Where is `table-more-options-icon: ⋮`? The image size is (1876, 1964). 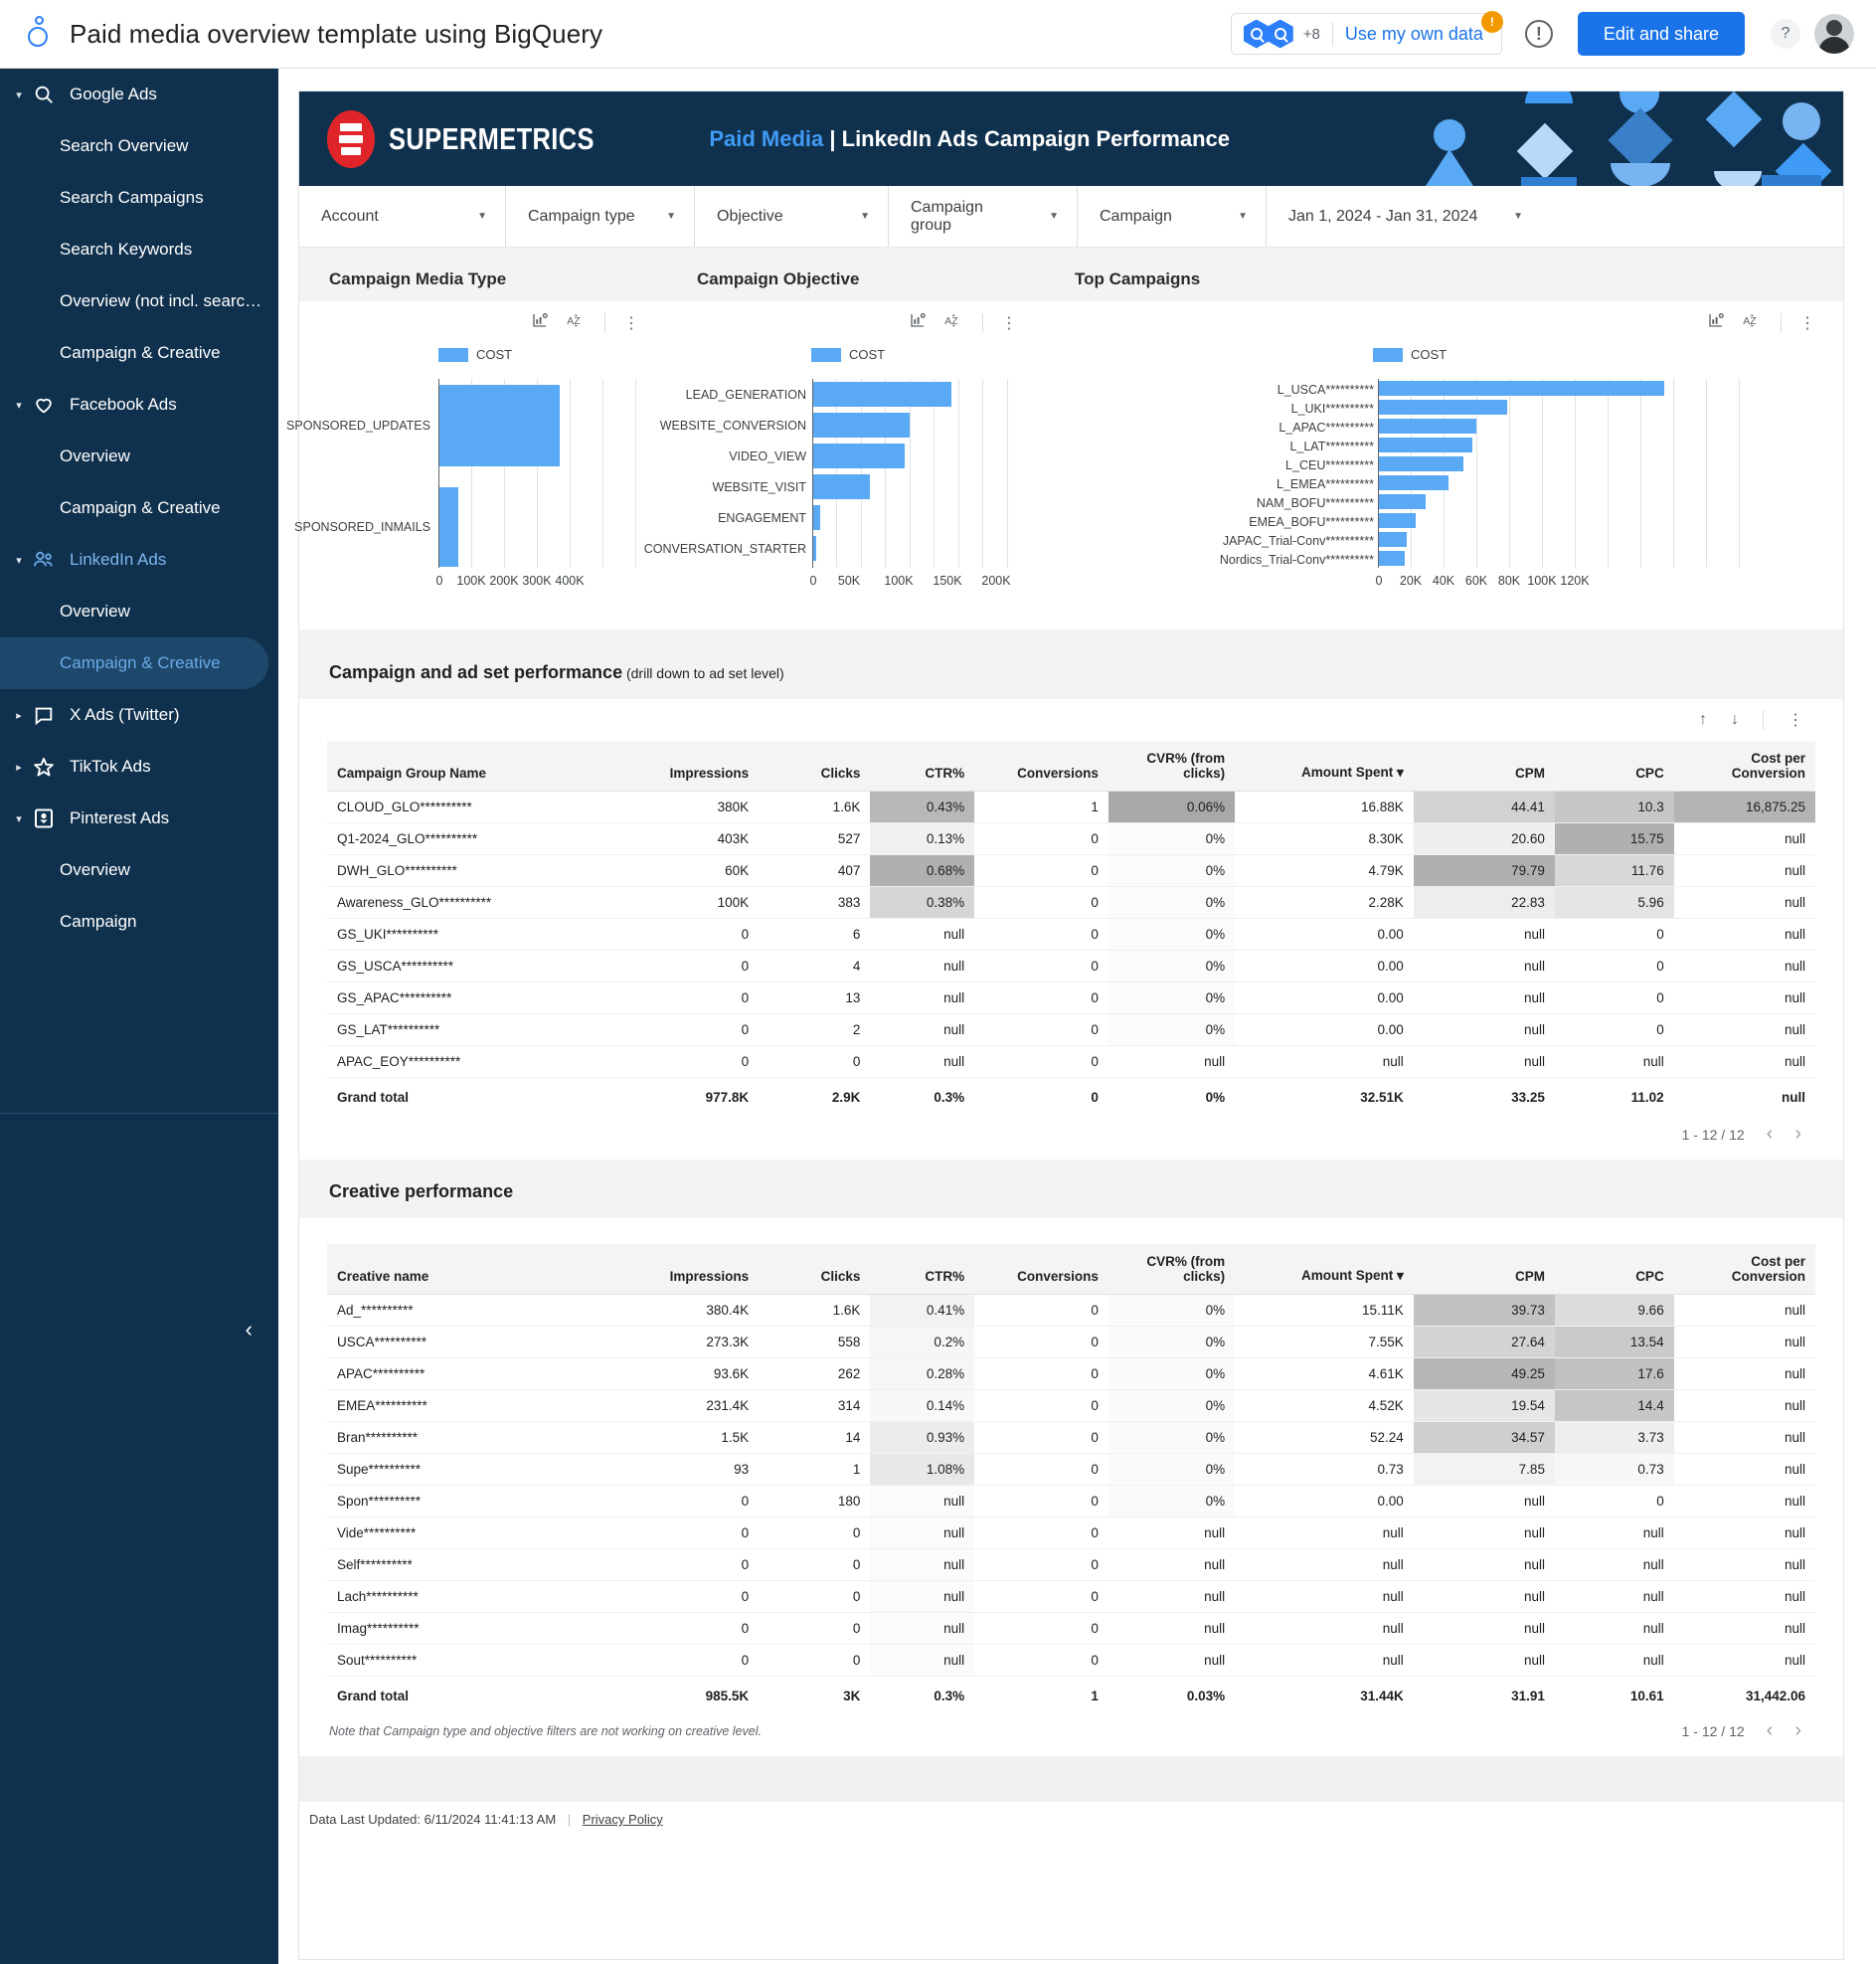
table-more-options-icon: ⋮ is located at coordinates (1795, 720).